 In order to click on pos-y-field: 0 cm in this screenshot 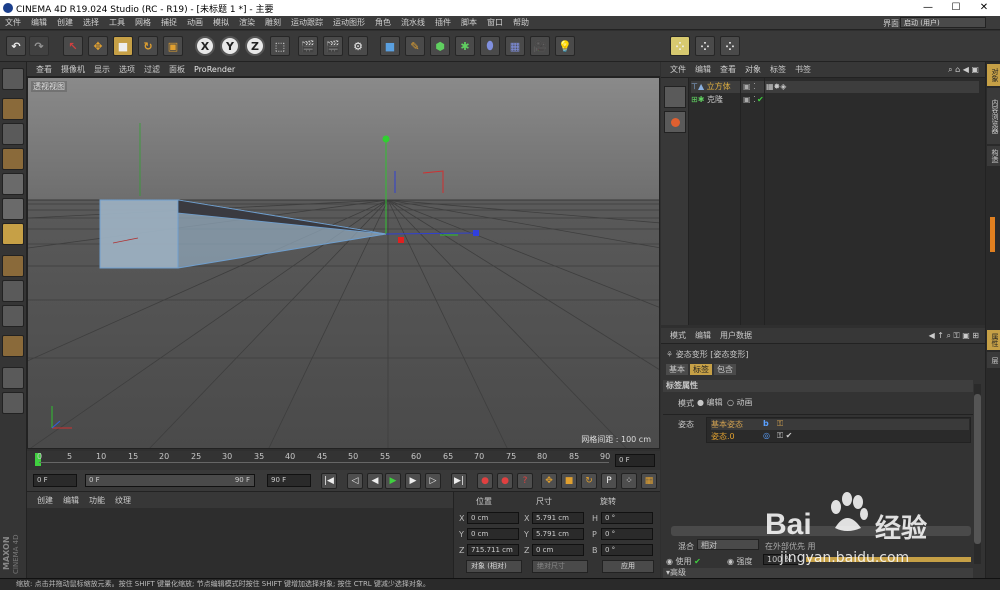, I will do `click(493, 534)`.